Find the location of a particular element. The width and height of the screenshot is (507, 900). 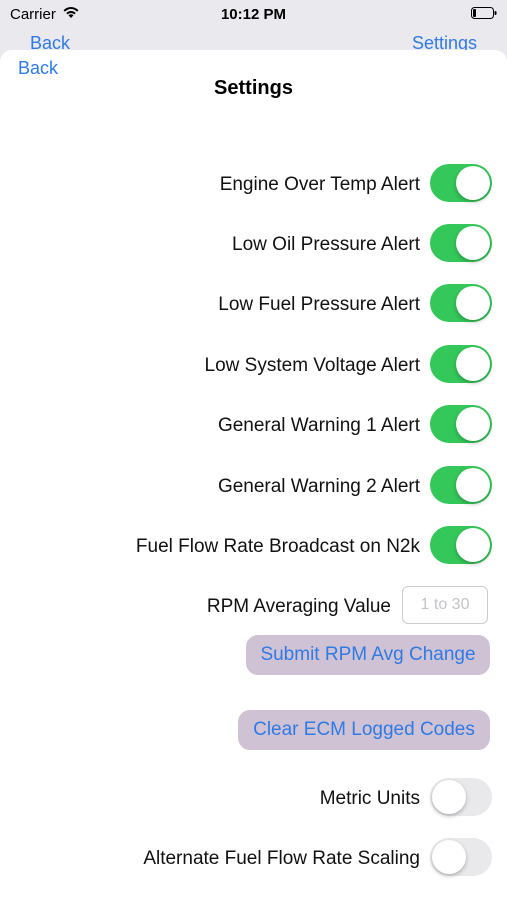

fuel-flow-broadcast-switch is located at coordinates (461, 545).